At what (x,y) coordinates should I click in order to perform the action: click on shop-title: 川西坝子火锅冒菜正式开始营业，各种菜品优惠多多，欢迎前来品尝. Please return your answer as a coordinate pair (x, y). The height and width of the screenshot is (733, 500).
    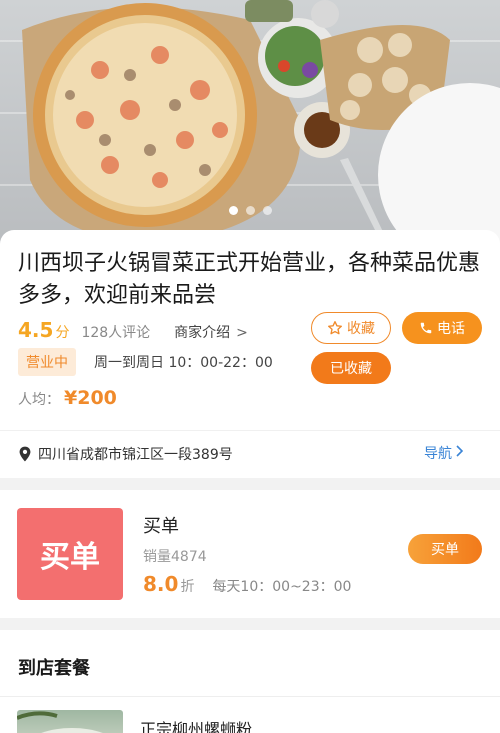
    Looking at the image, I should click on (249, 279).